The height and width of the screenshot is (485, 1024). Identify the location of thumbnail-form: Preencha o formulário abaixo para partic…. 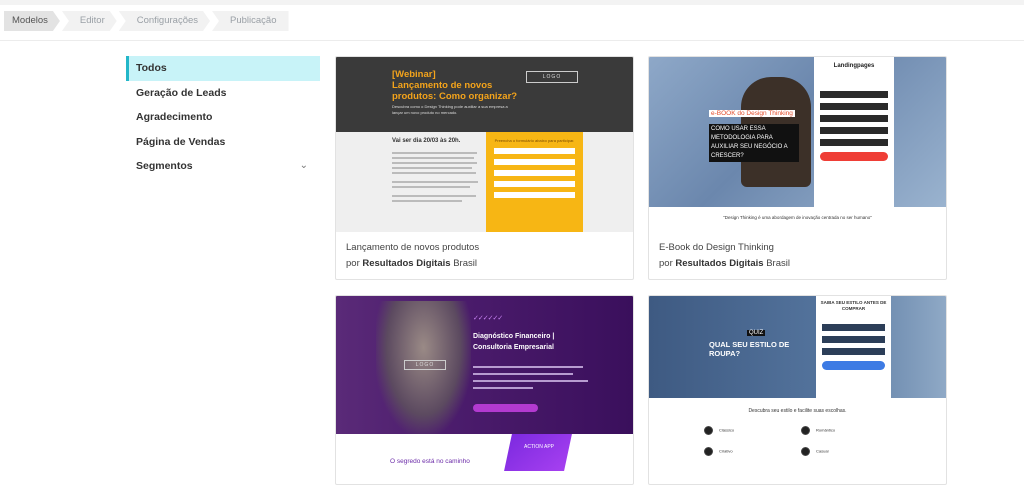
(534, 182).